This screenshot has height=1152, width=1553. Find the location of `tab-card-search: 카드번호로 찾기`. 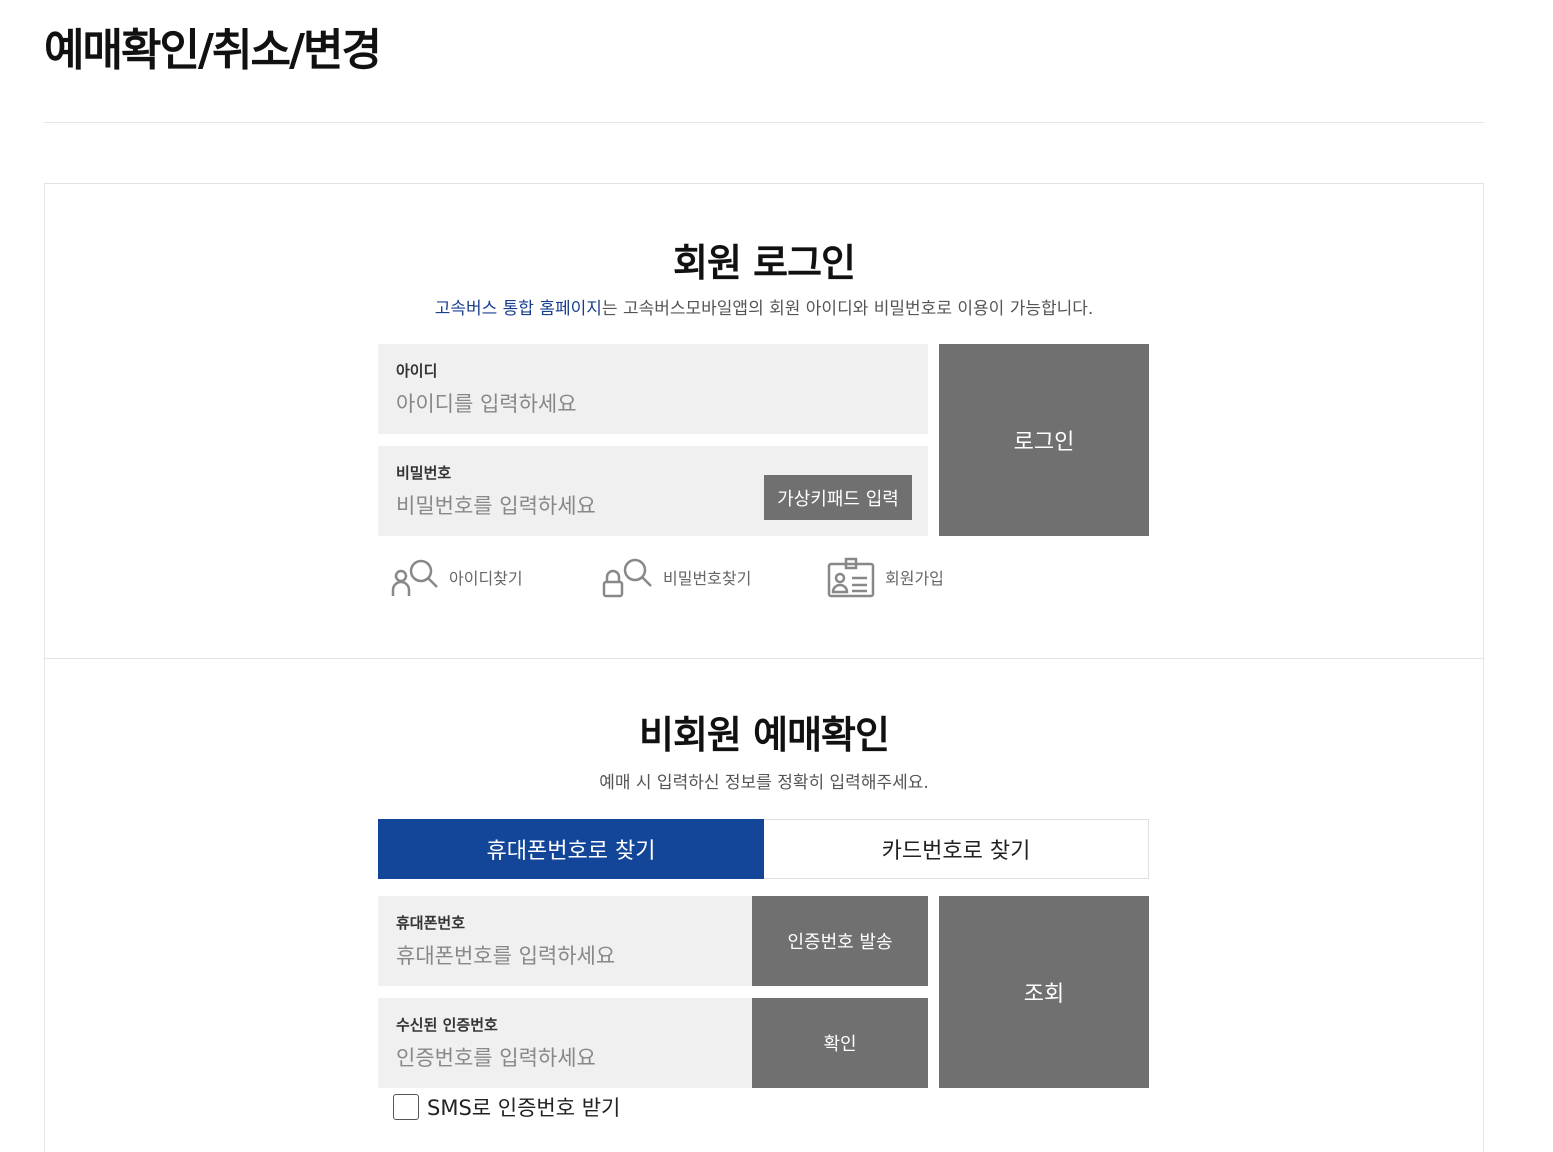

tab-card-search: 카드번호로 찾기 is located at coordinates (956, 849).